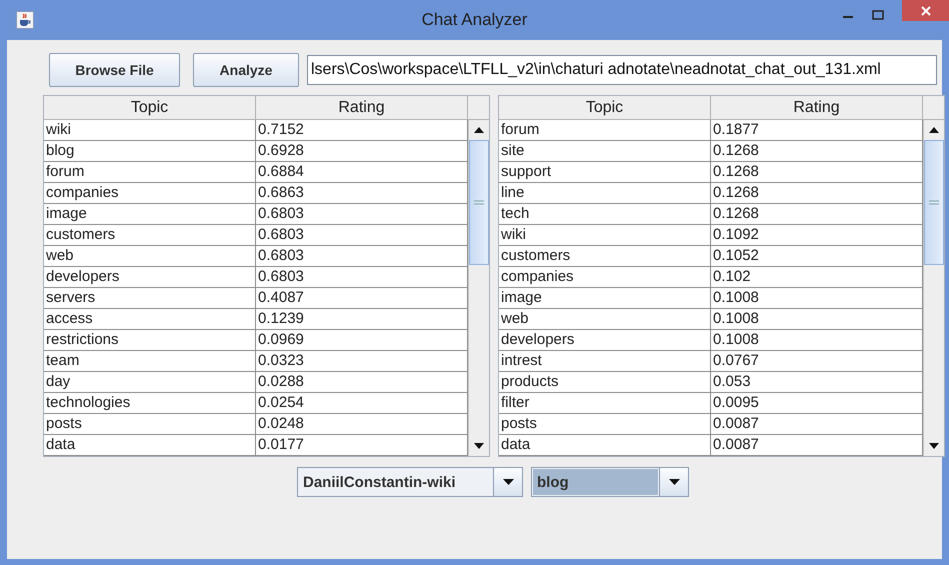 The height and width of the screenshot is (565, 949). What do you see at coordinates (475, 20) in the screenshot?
I see `window-title: Chat Analyzer` at bounding box center [475, 20].